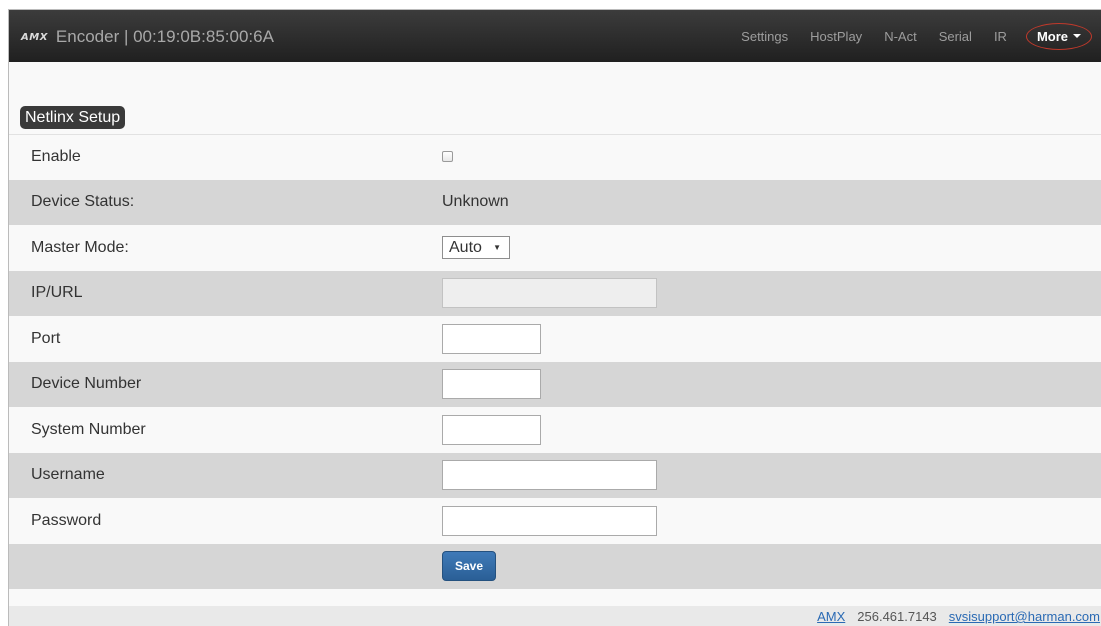  Describe the element at coordinates (491, 338) in the screenshot. I see `port-input` at that location.